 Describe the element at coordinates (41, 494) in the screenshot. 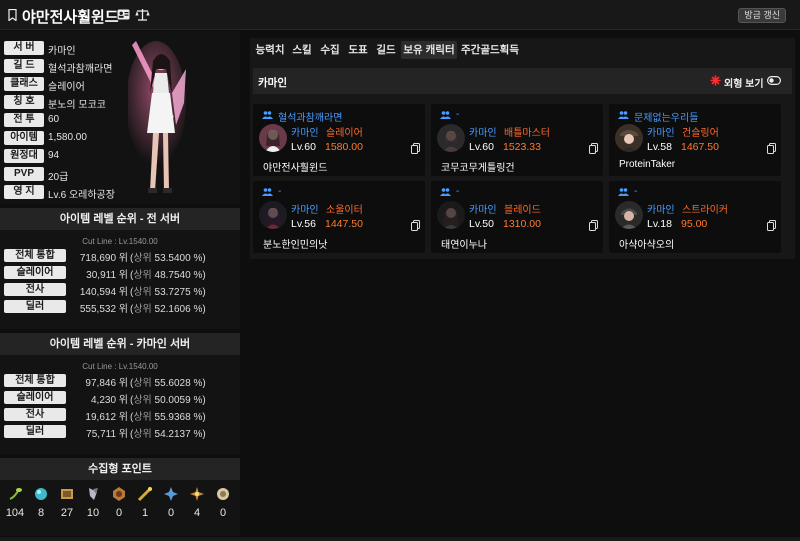

I see `island-heart-icon` at that location.